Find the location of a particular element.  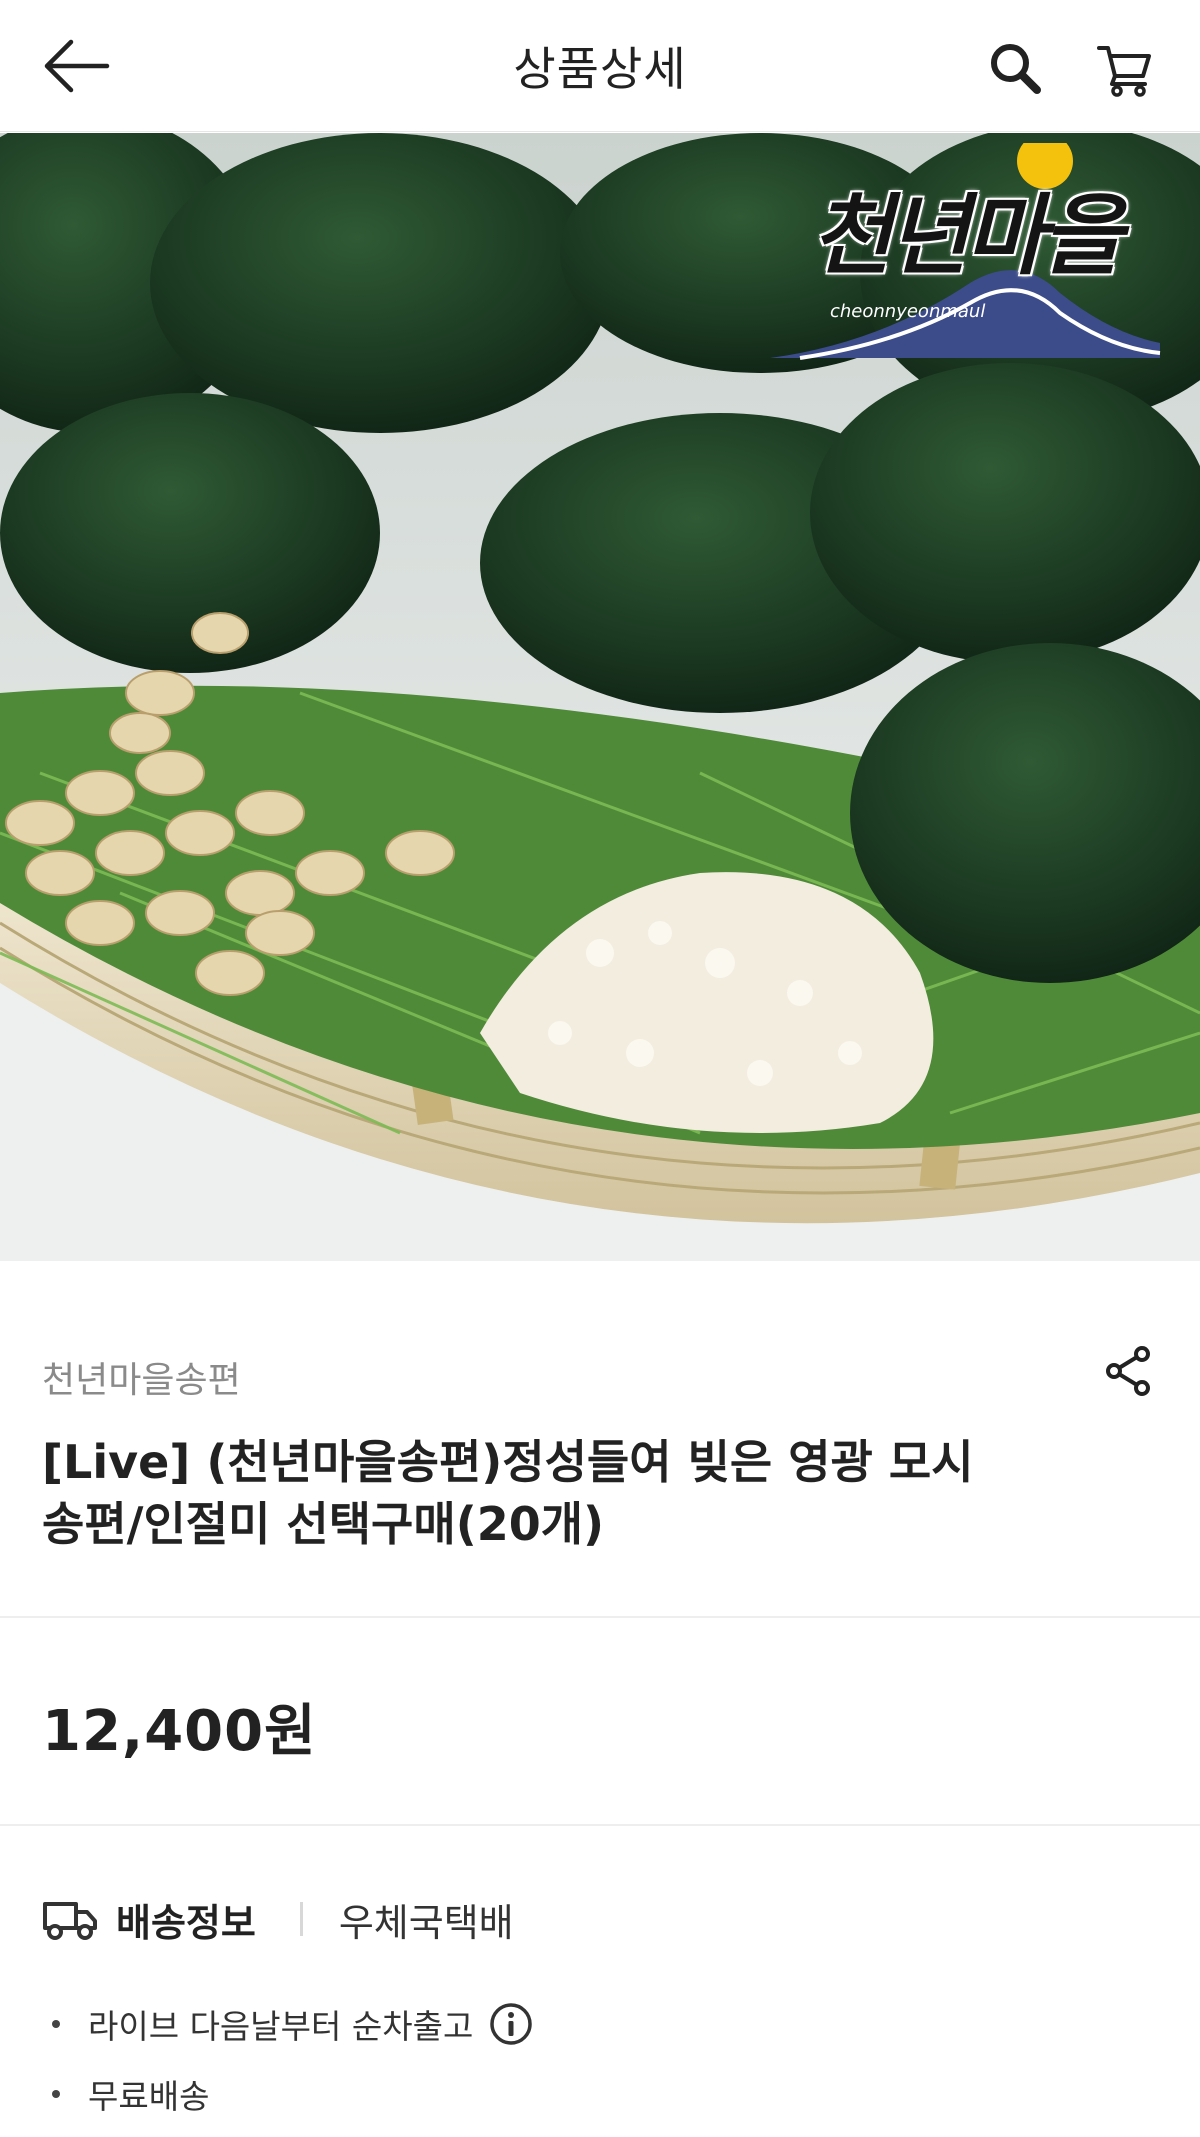

brand-name: 천년마을송편 is located at coordinates (141, 1377).